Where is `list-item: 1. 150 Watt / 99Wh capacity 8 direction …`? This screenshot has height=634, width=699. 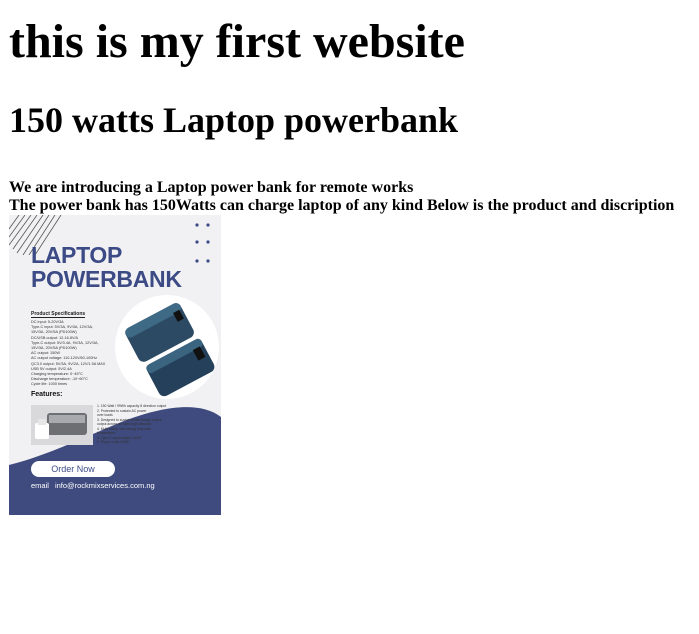 list-item: 1. 150 Watt / 99Wh capacity 8 direction … is located at coordinates (132, 406).